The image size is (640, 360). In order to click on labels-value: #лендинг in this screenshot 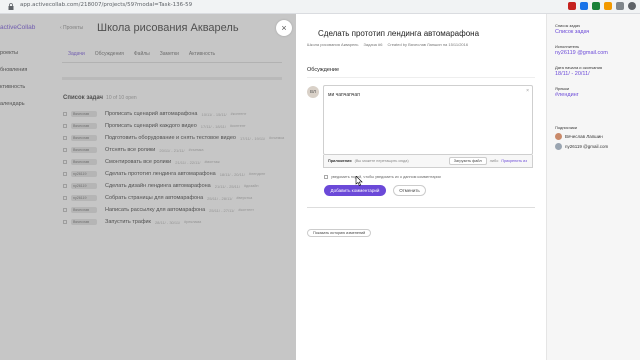, I will do `click(567, 95)`.